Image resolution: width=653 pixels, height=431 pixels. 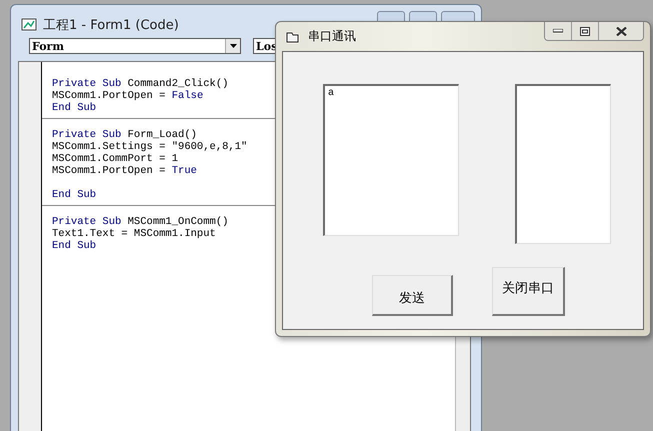 I want to click on close-port-button: 关闭串口, so click(x=528, y=291).